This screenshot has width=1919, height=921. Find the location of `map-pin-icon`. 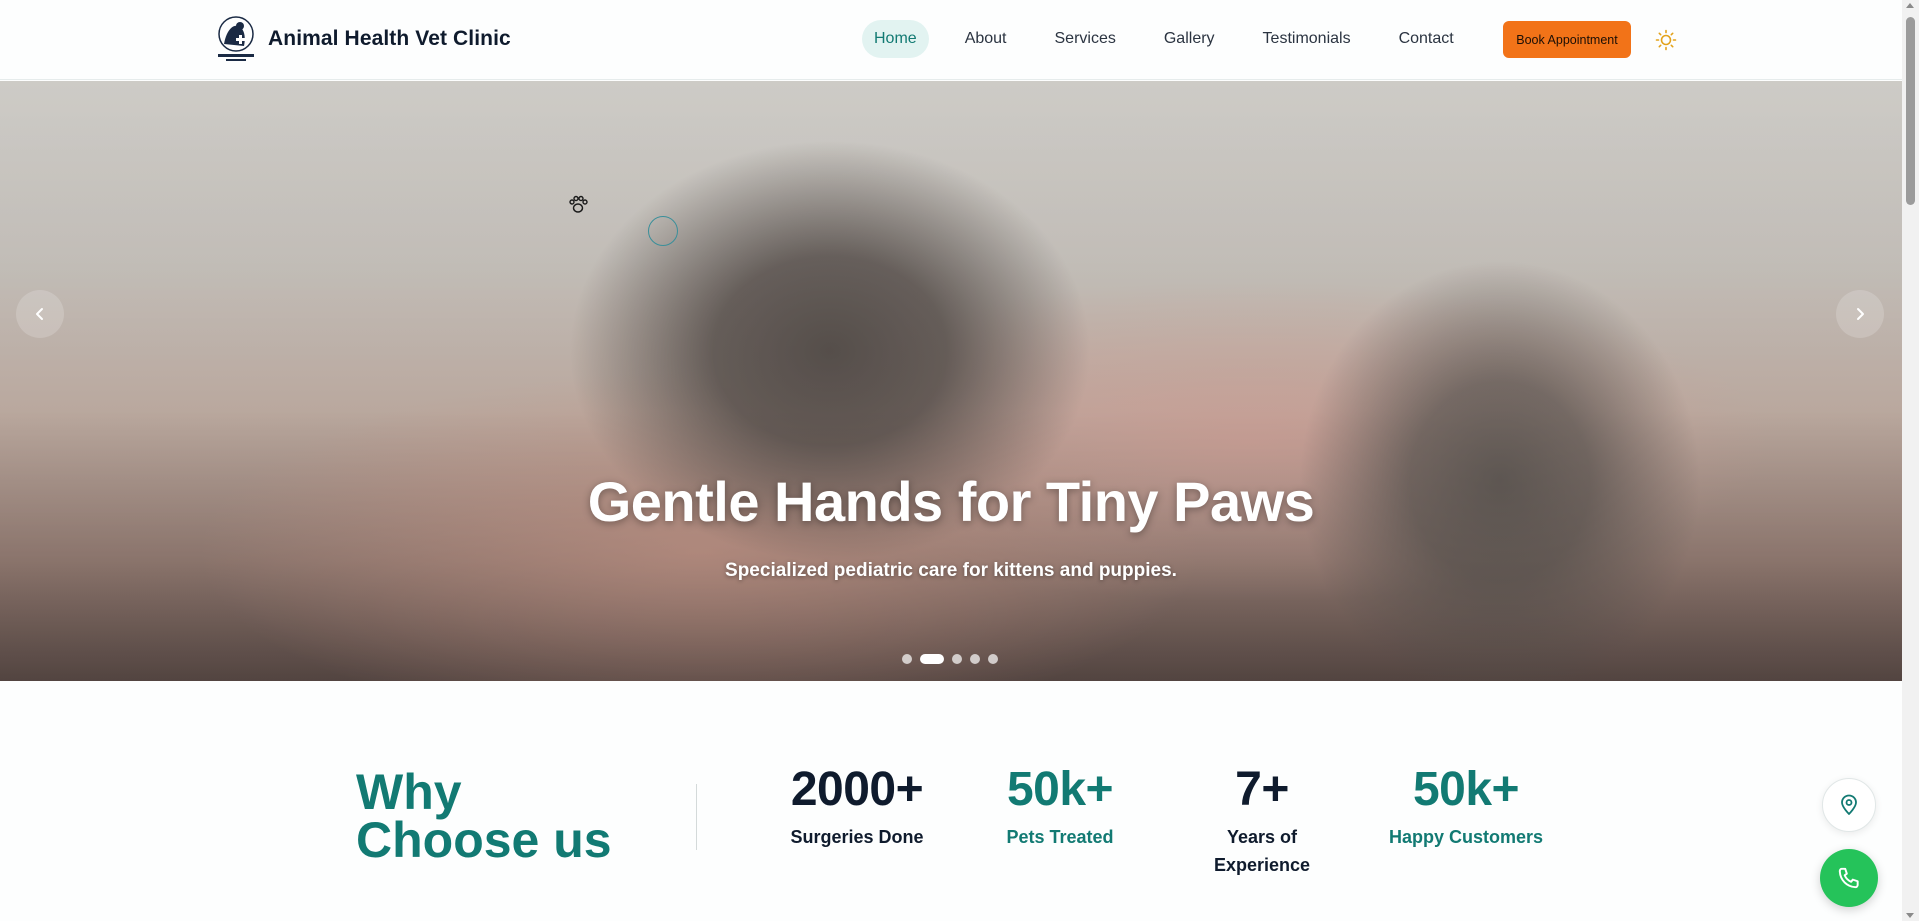

map-pin-icon is located at coordinates (1849, 804).